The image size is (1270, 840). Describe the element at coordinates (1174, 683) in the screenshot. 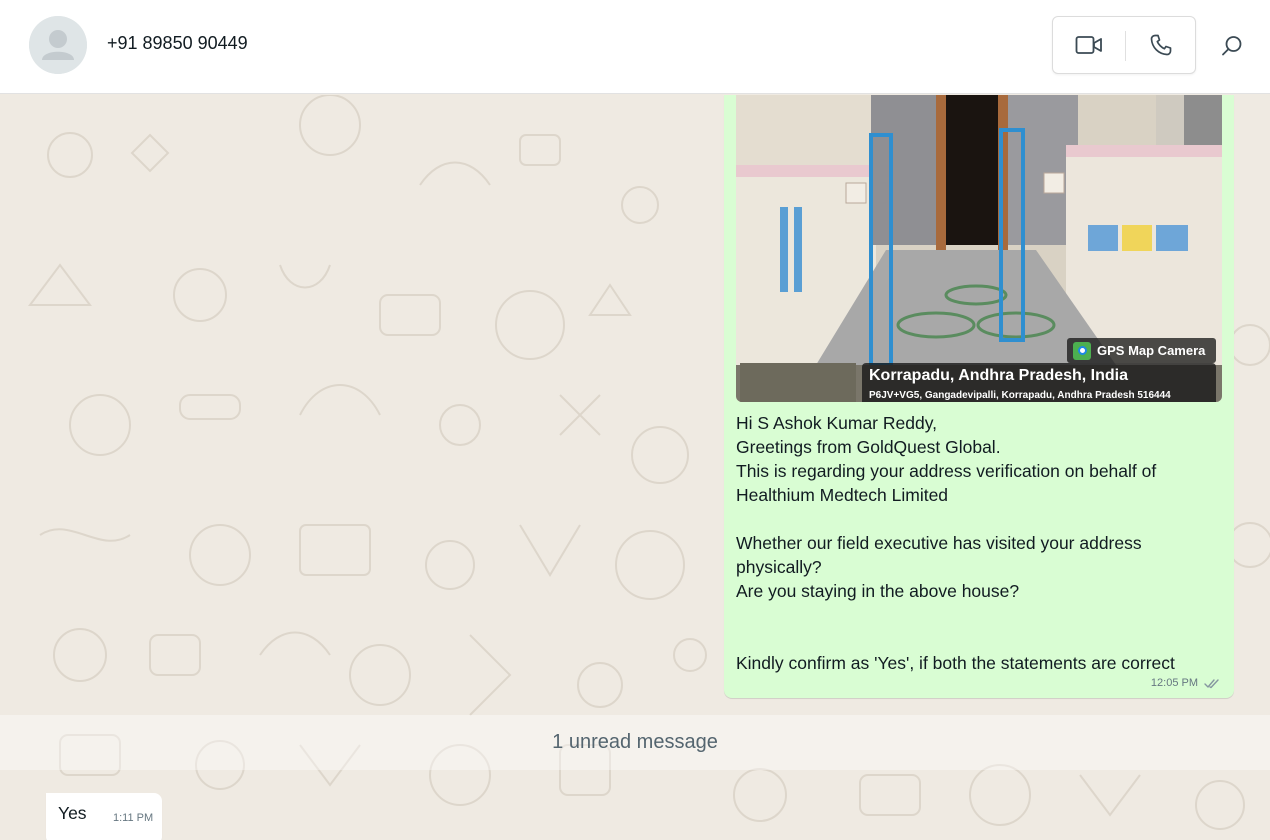

I see `message-time: 12:05 PM` at that location.